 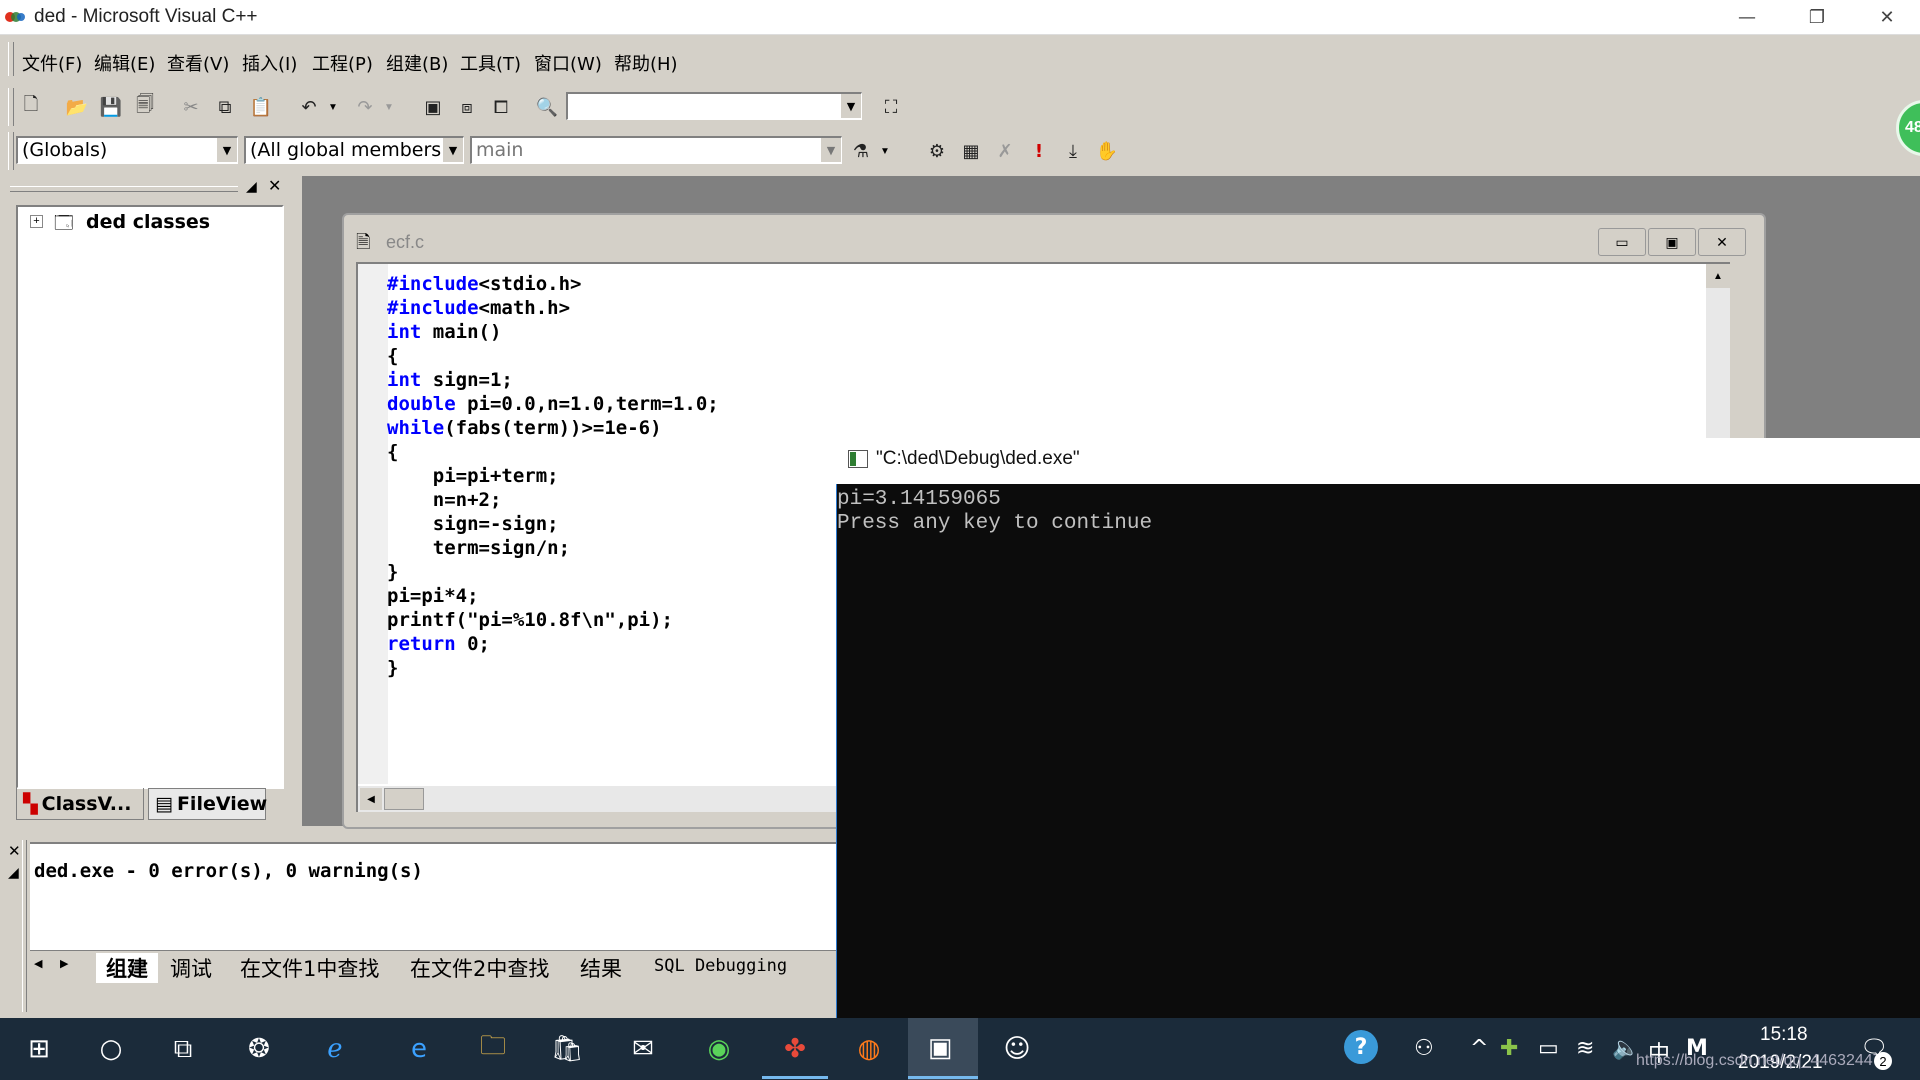 What do you see at coordinates (861, 151) in the screenshot?
I see `wizard-action-button: ⚗` at bounding box center [861, 151].